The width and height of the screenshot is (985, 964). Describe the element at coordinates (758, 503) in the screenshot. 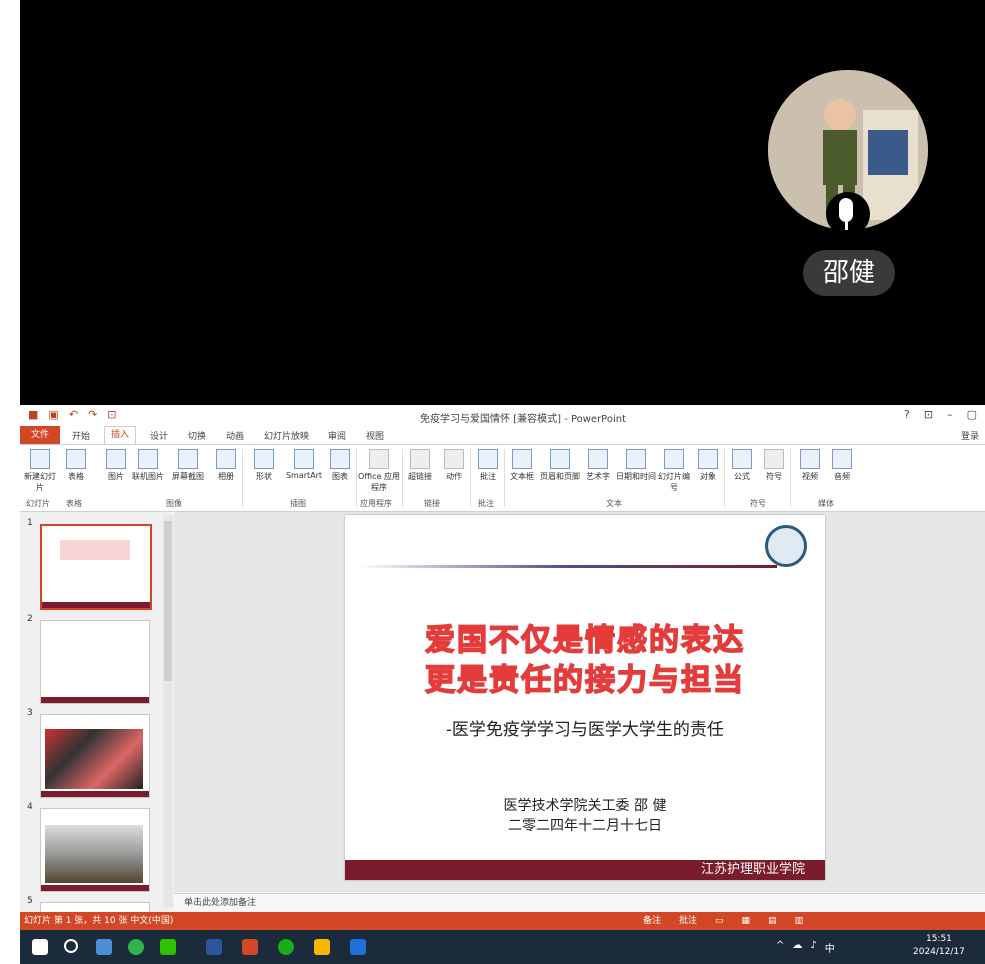

I see `group-symbols: 符号` at that location.